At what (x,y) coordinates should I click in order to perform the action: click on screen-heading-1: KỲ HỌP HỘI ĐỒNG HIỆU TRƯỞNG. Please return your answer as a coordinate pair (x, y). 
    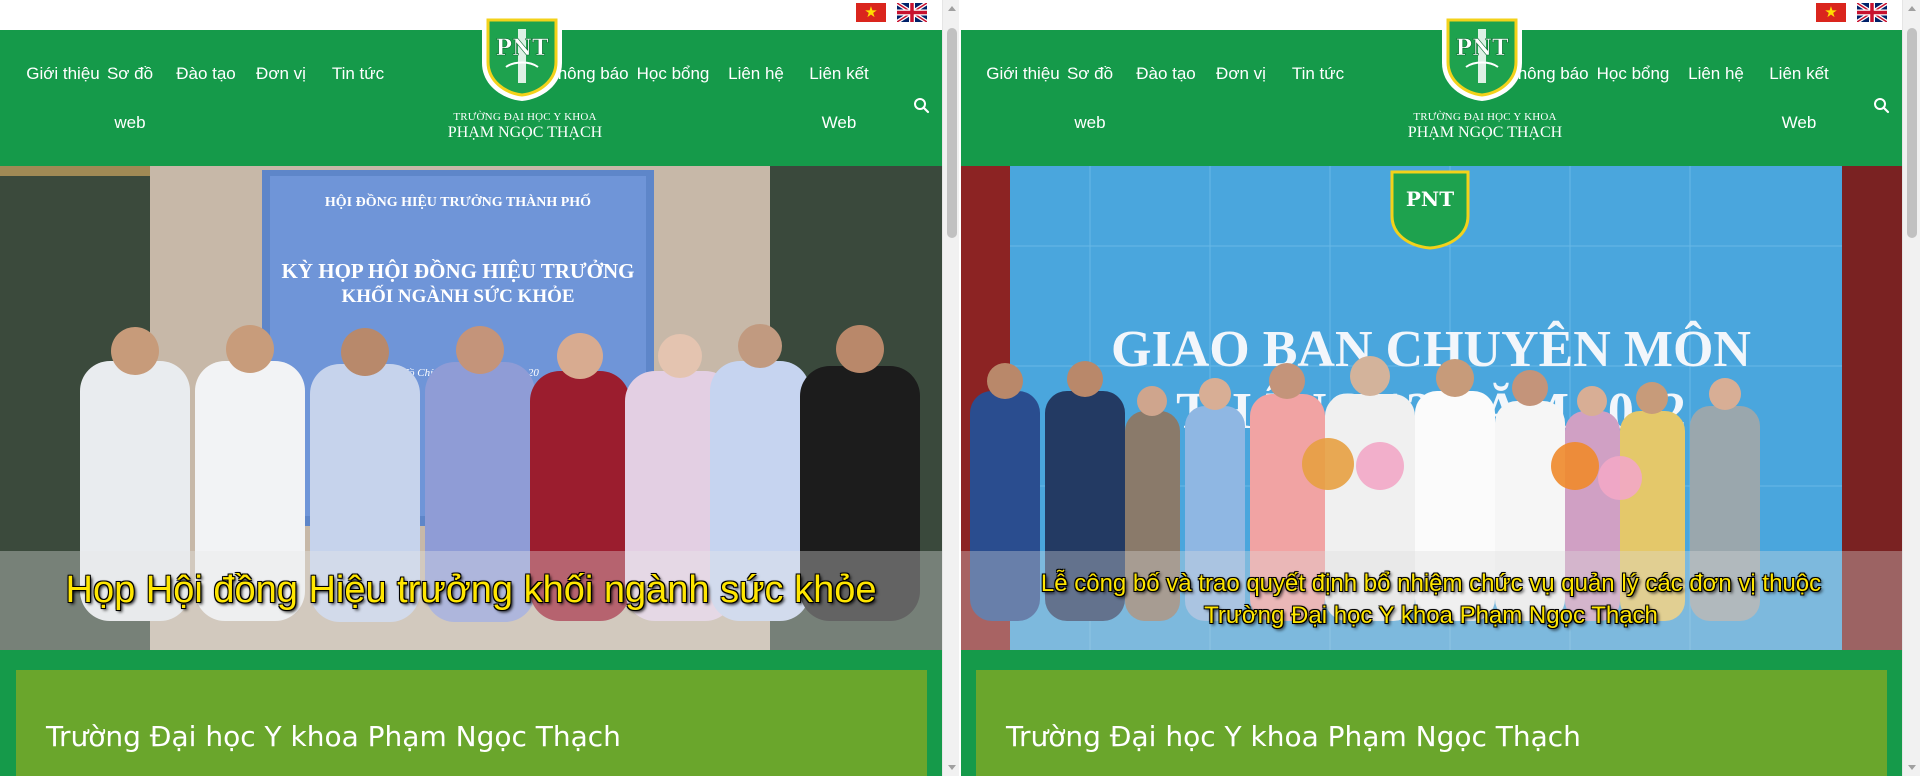
    Looking at the image, I should click on (458, 271).